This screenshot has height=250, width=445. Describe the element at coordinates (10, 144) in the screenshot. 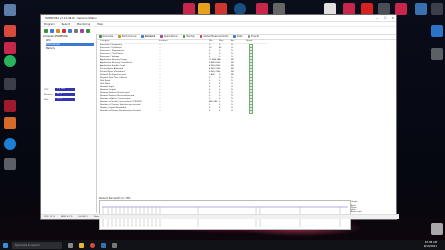

I see `edge-icon` at that location.